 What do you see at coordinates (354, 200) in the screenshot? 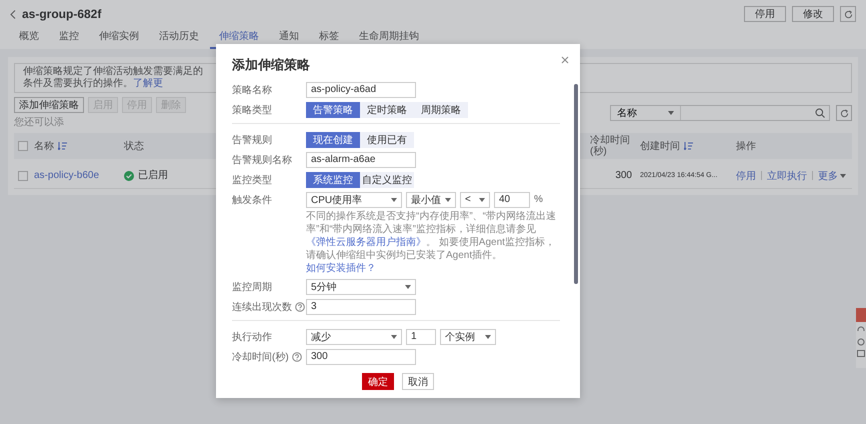
I see `metric-select: CPU使用率` at bounding box center [354, 200].